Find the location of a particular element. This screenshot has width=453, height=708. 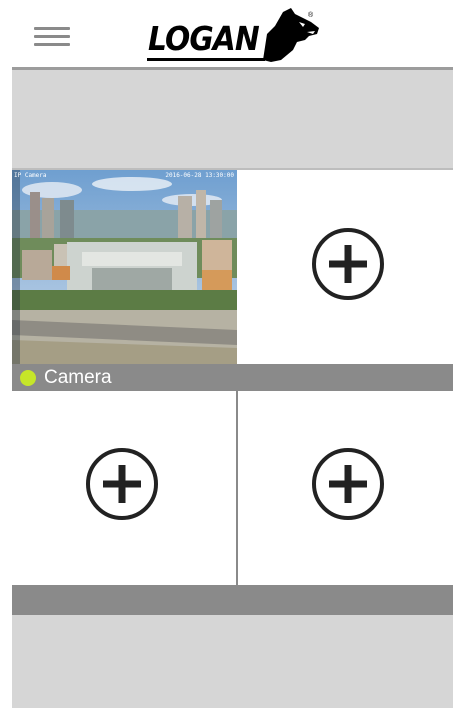

status-online-icon is located at coordinates (28, 378).